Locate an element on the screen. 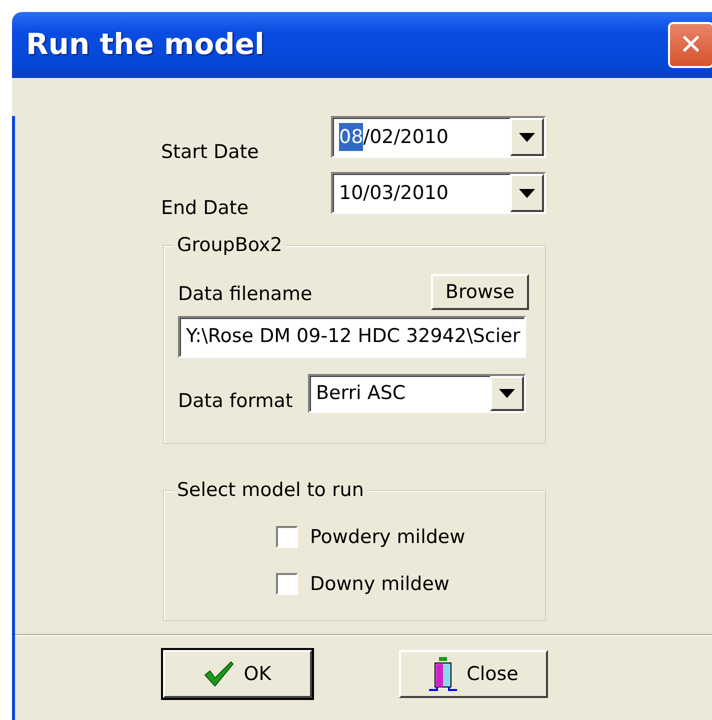  format-value: Berri ASC is located at coordinates (361, 393).